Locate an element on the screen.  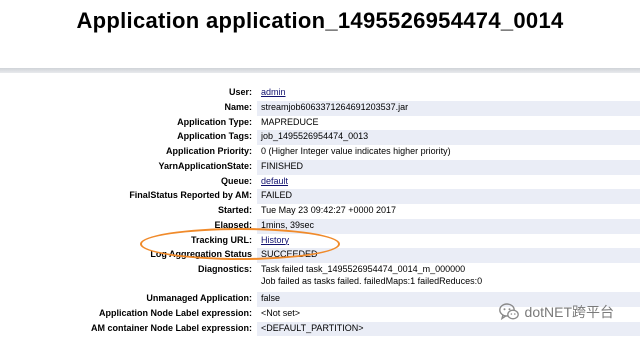
user-link: admin is located at coordinates (273, 92).